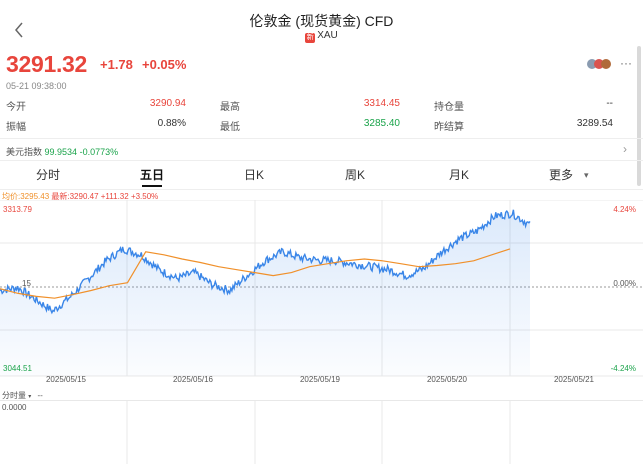 This screenshot has width=643, height=464. What do you see at coordinates (14, 395) in the screenshot?
I see `volume-label: 分时量` at bounding box center [14, 395].